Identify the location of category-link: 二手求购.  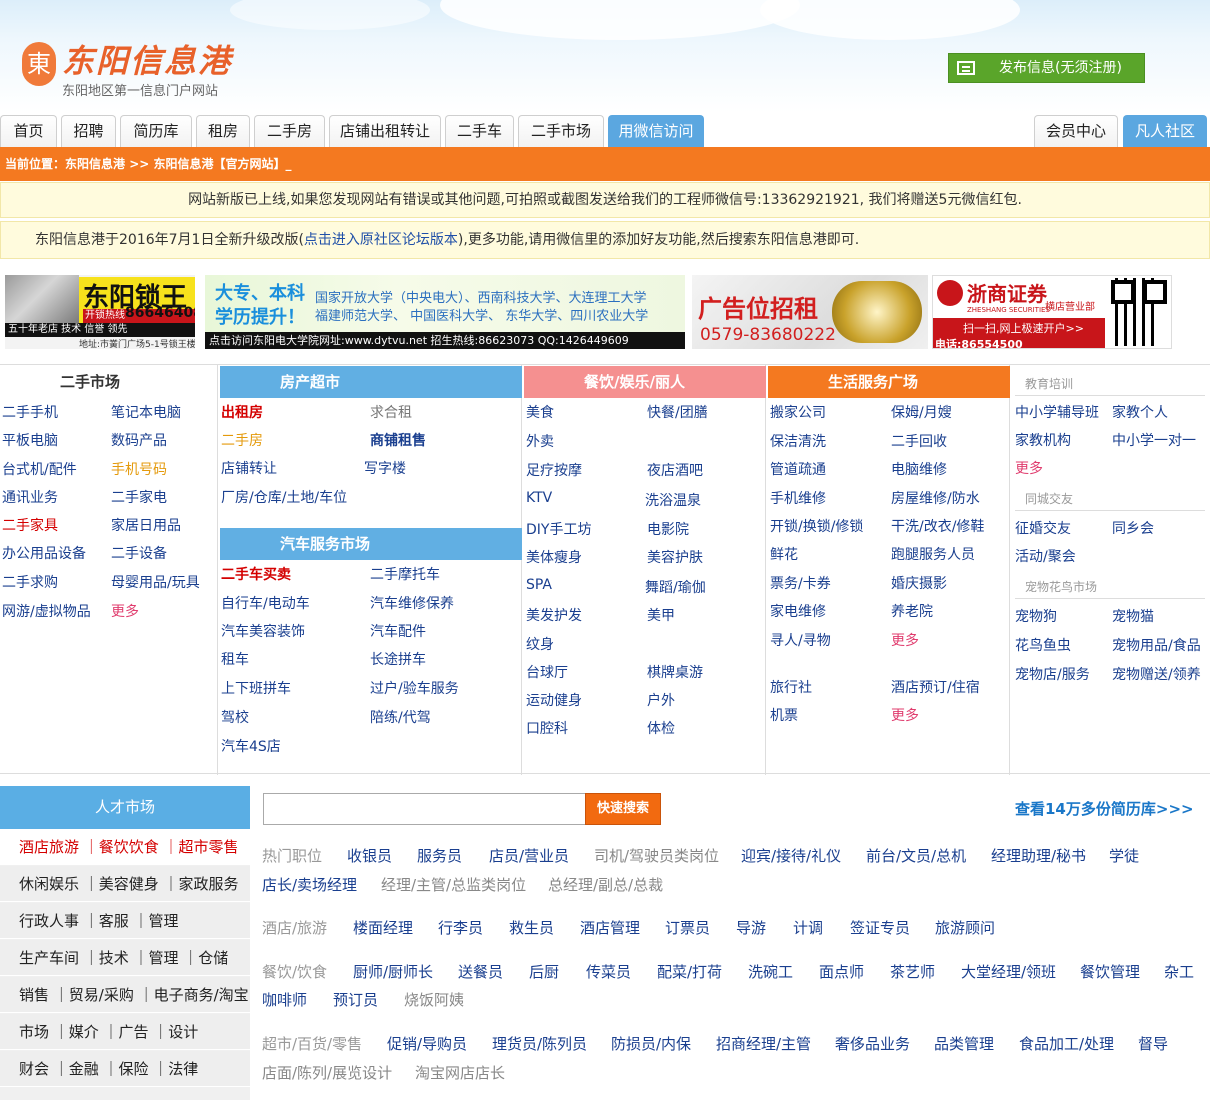
(30, 582).